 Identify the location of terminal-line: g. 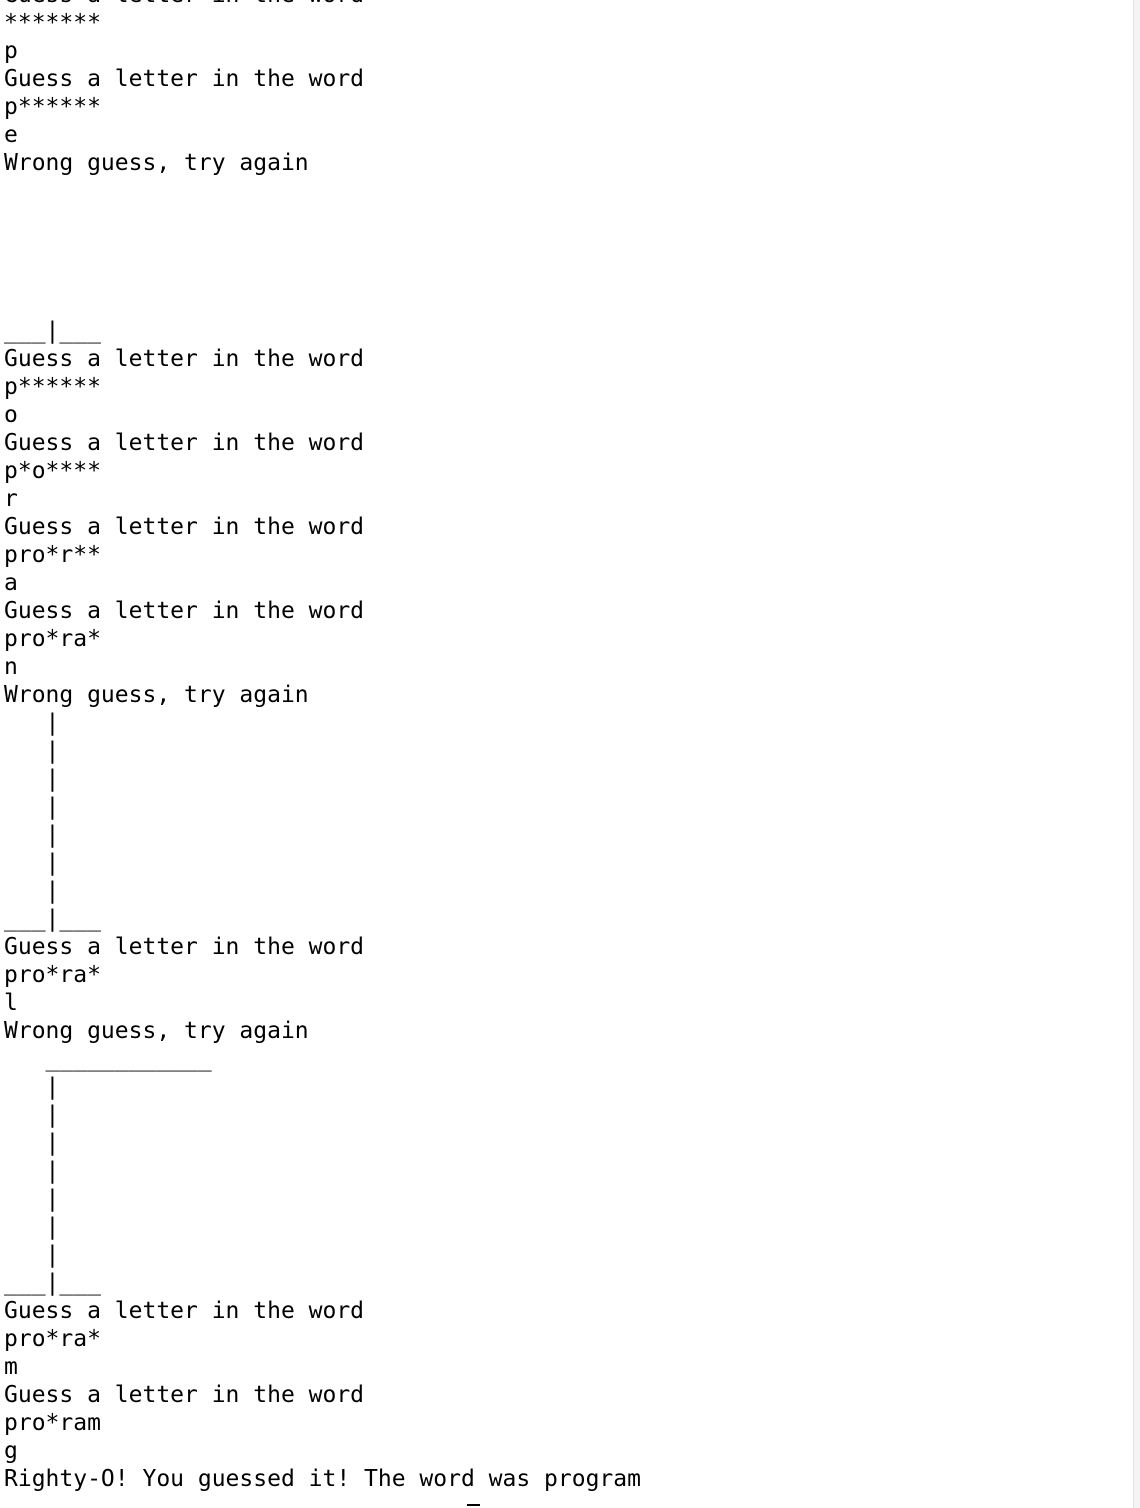
(11, 1451).